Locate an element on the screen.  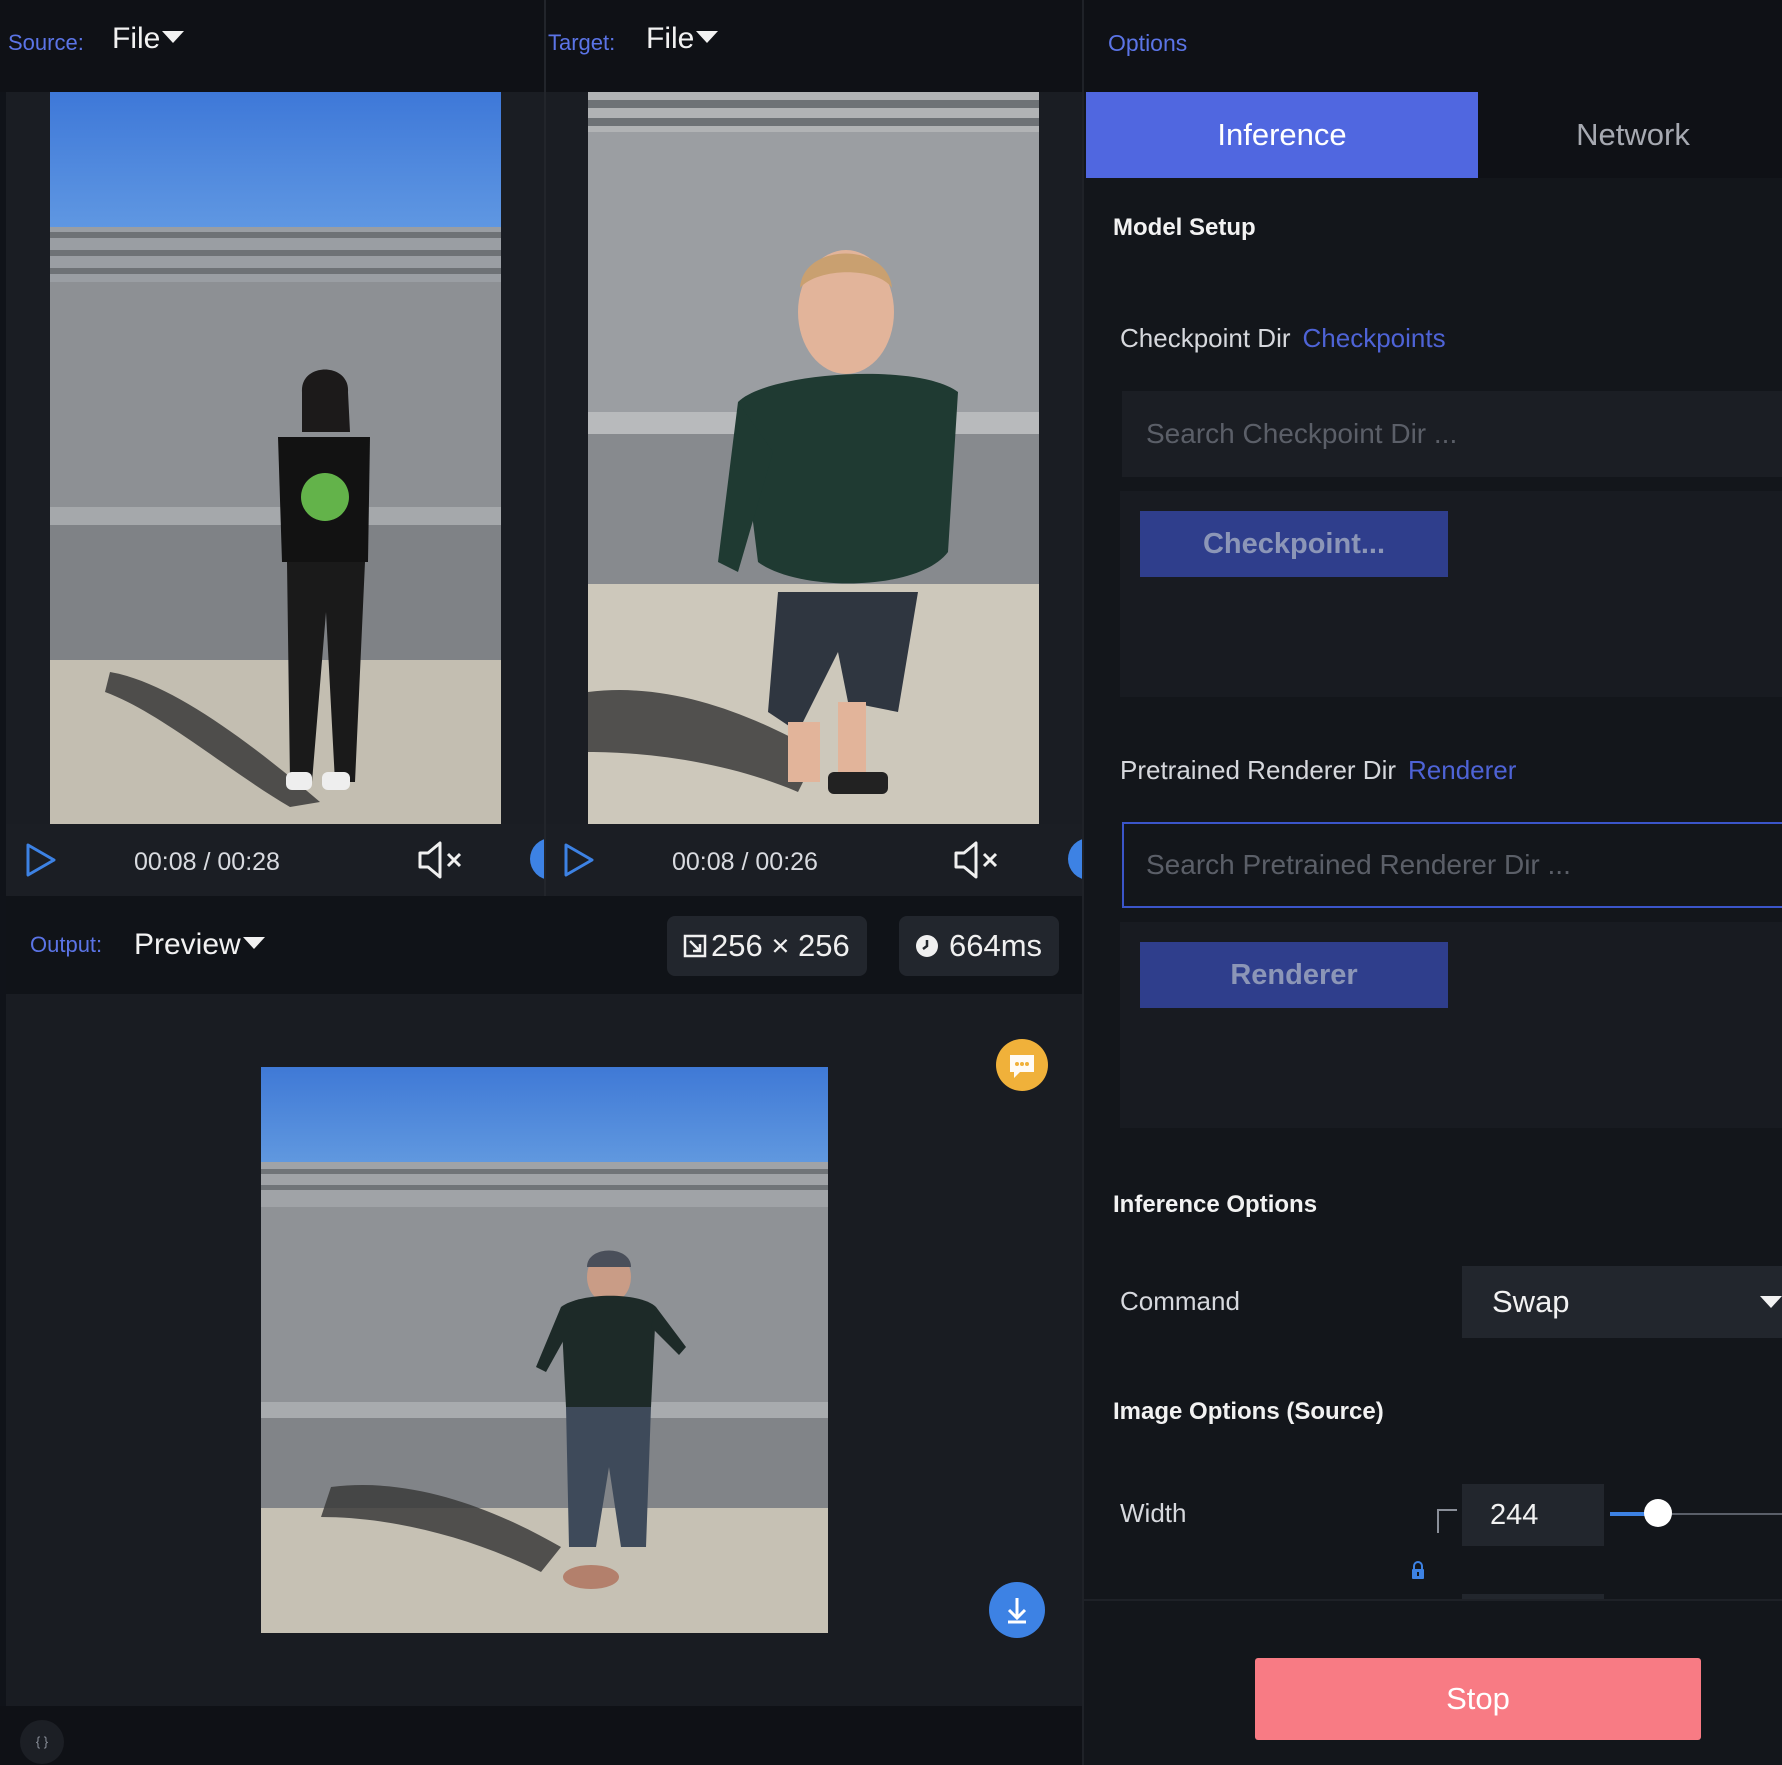
output-label: Output: is located at coordinates (66, 944).